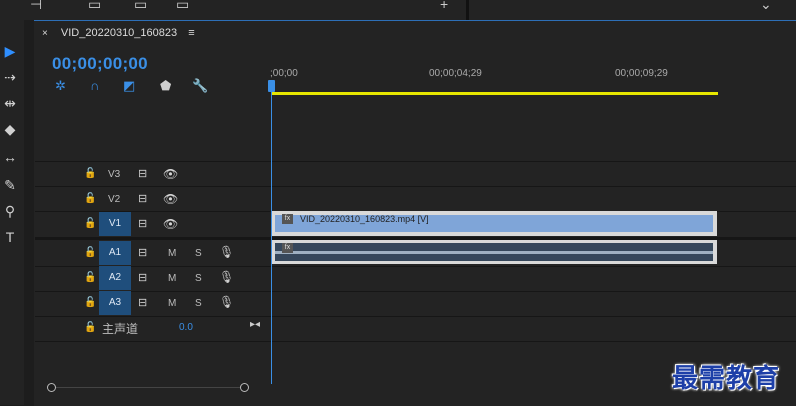 This screenshot has height=406, width=796. What do you see at coordinates (641, 73) in the screenshot?
I see `ruler-tick-label: 00;00;09;29` at bounding box center [641, 73].